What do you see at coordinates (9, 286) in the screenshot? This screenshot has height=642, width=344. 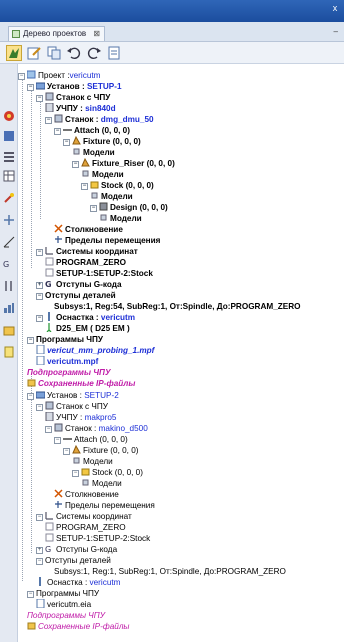 I see `tool-sharpen-icon` at bounding box center [9, 286].